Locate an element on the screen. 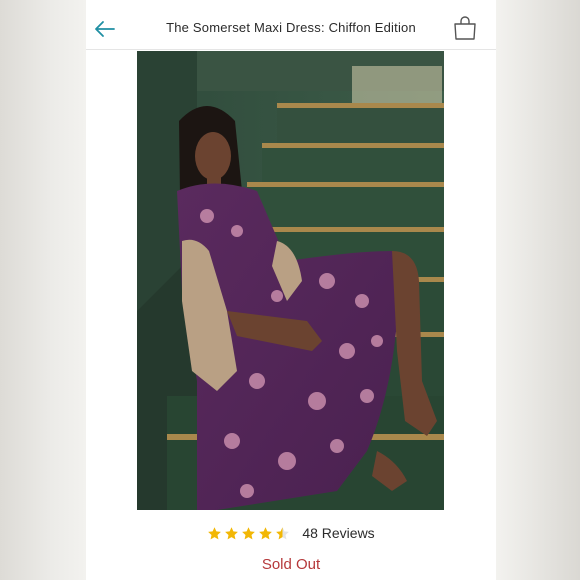  reviews-count: 48 Reviews is located at coordinates (338, 533).